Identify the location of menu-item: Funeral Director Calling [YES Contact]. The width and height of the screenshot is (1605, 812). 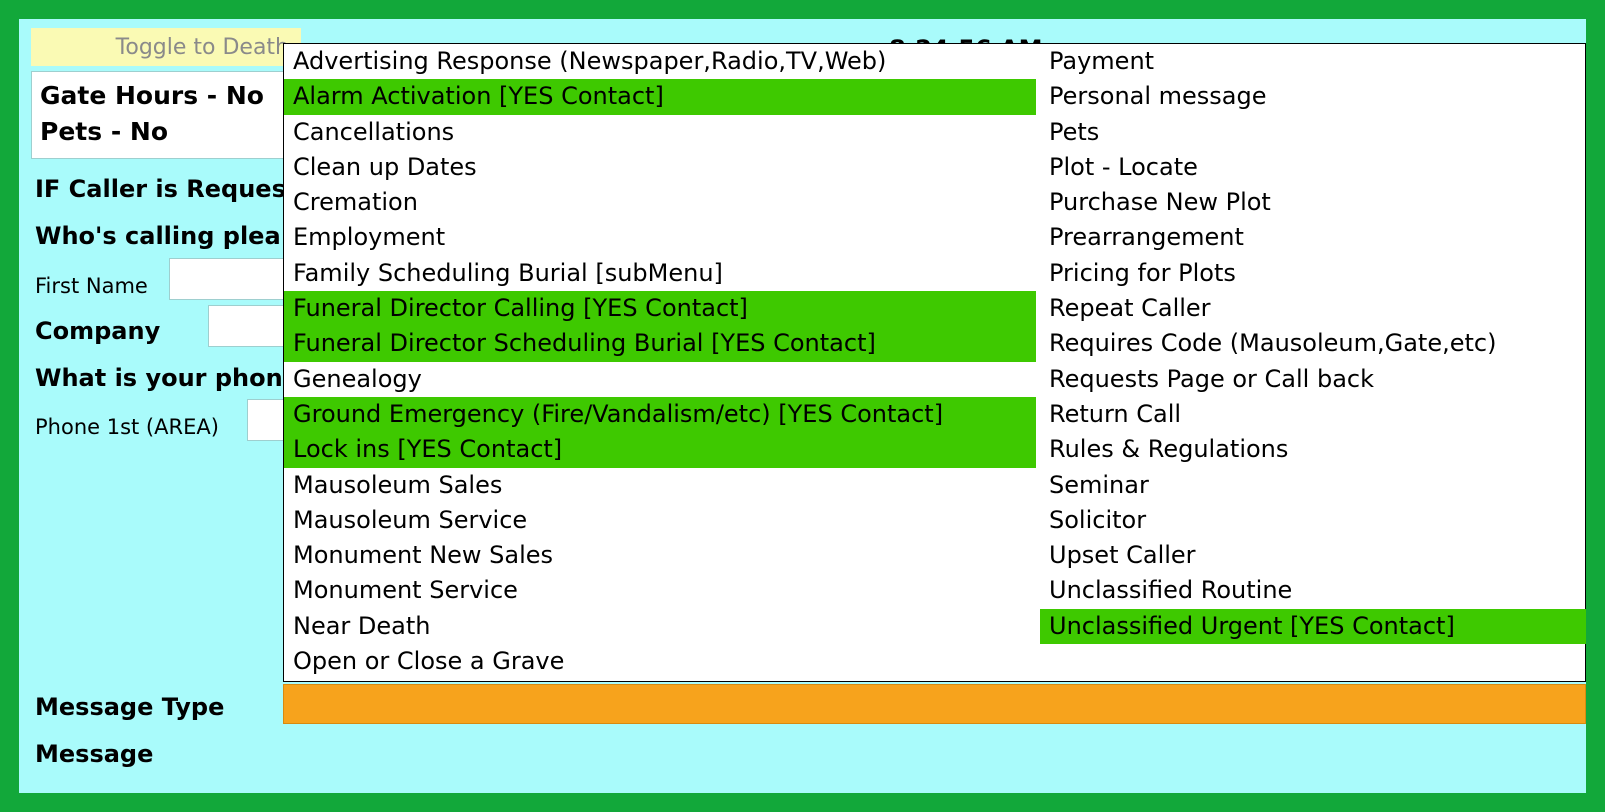
(660, 309).